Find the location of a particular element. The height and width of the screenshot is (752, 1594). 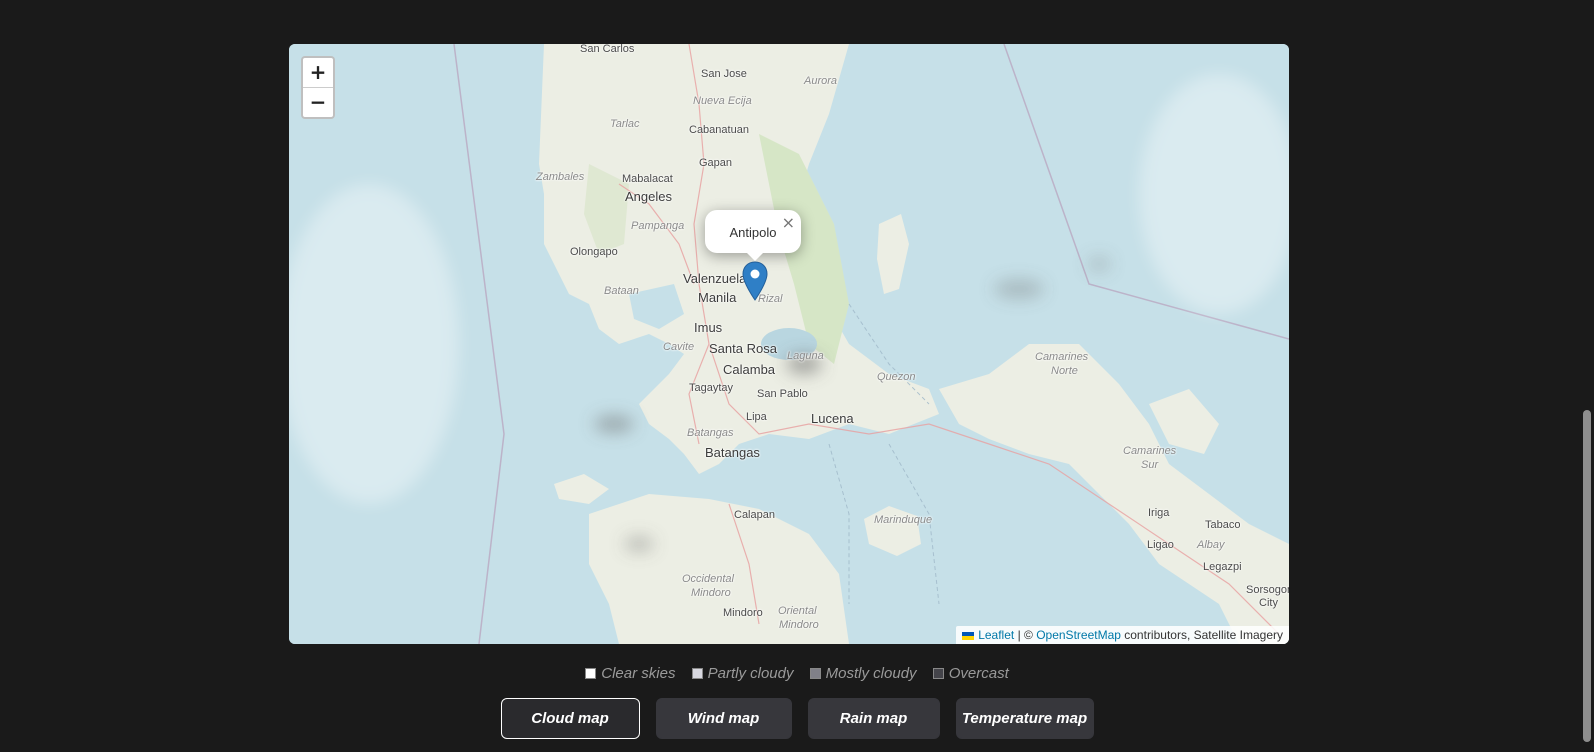

zoom-in-button: + is located at coordinates (318, 72).